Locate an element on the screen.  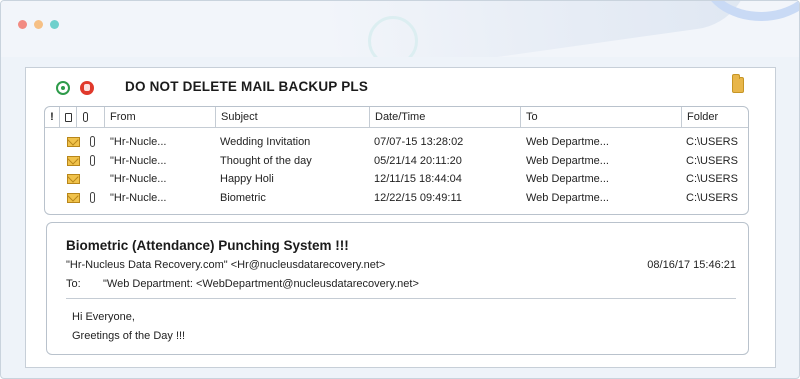
row-subject: Thought of the day is located at coordinates (266, 161).